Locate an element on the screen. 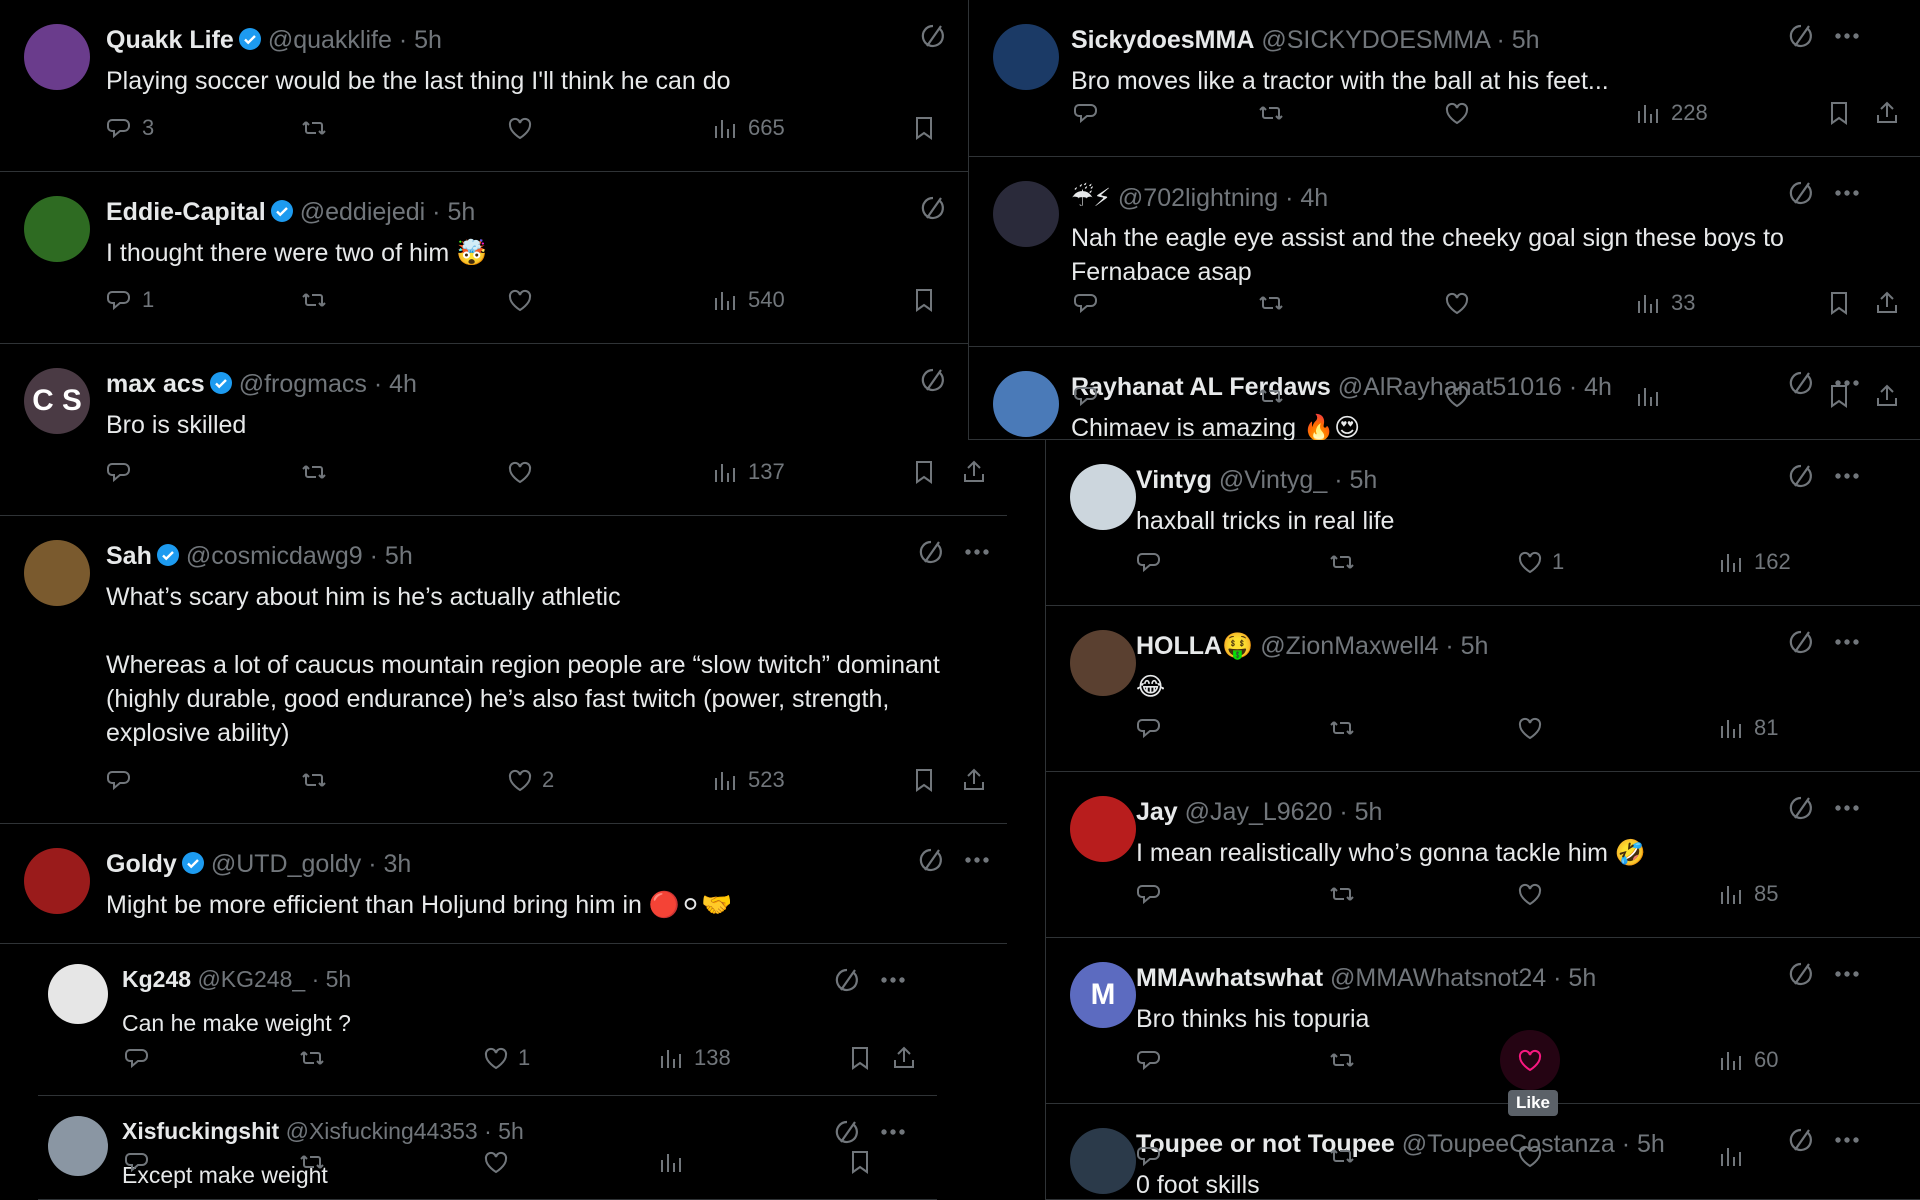  views-button: 81 is located at coordinates (1748, 728).